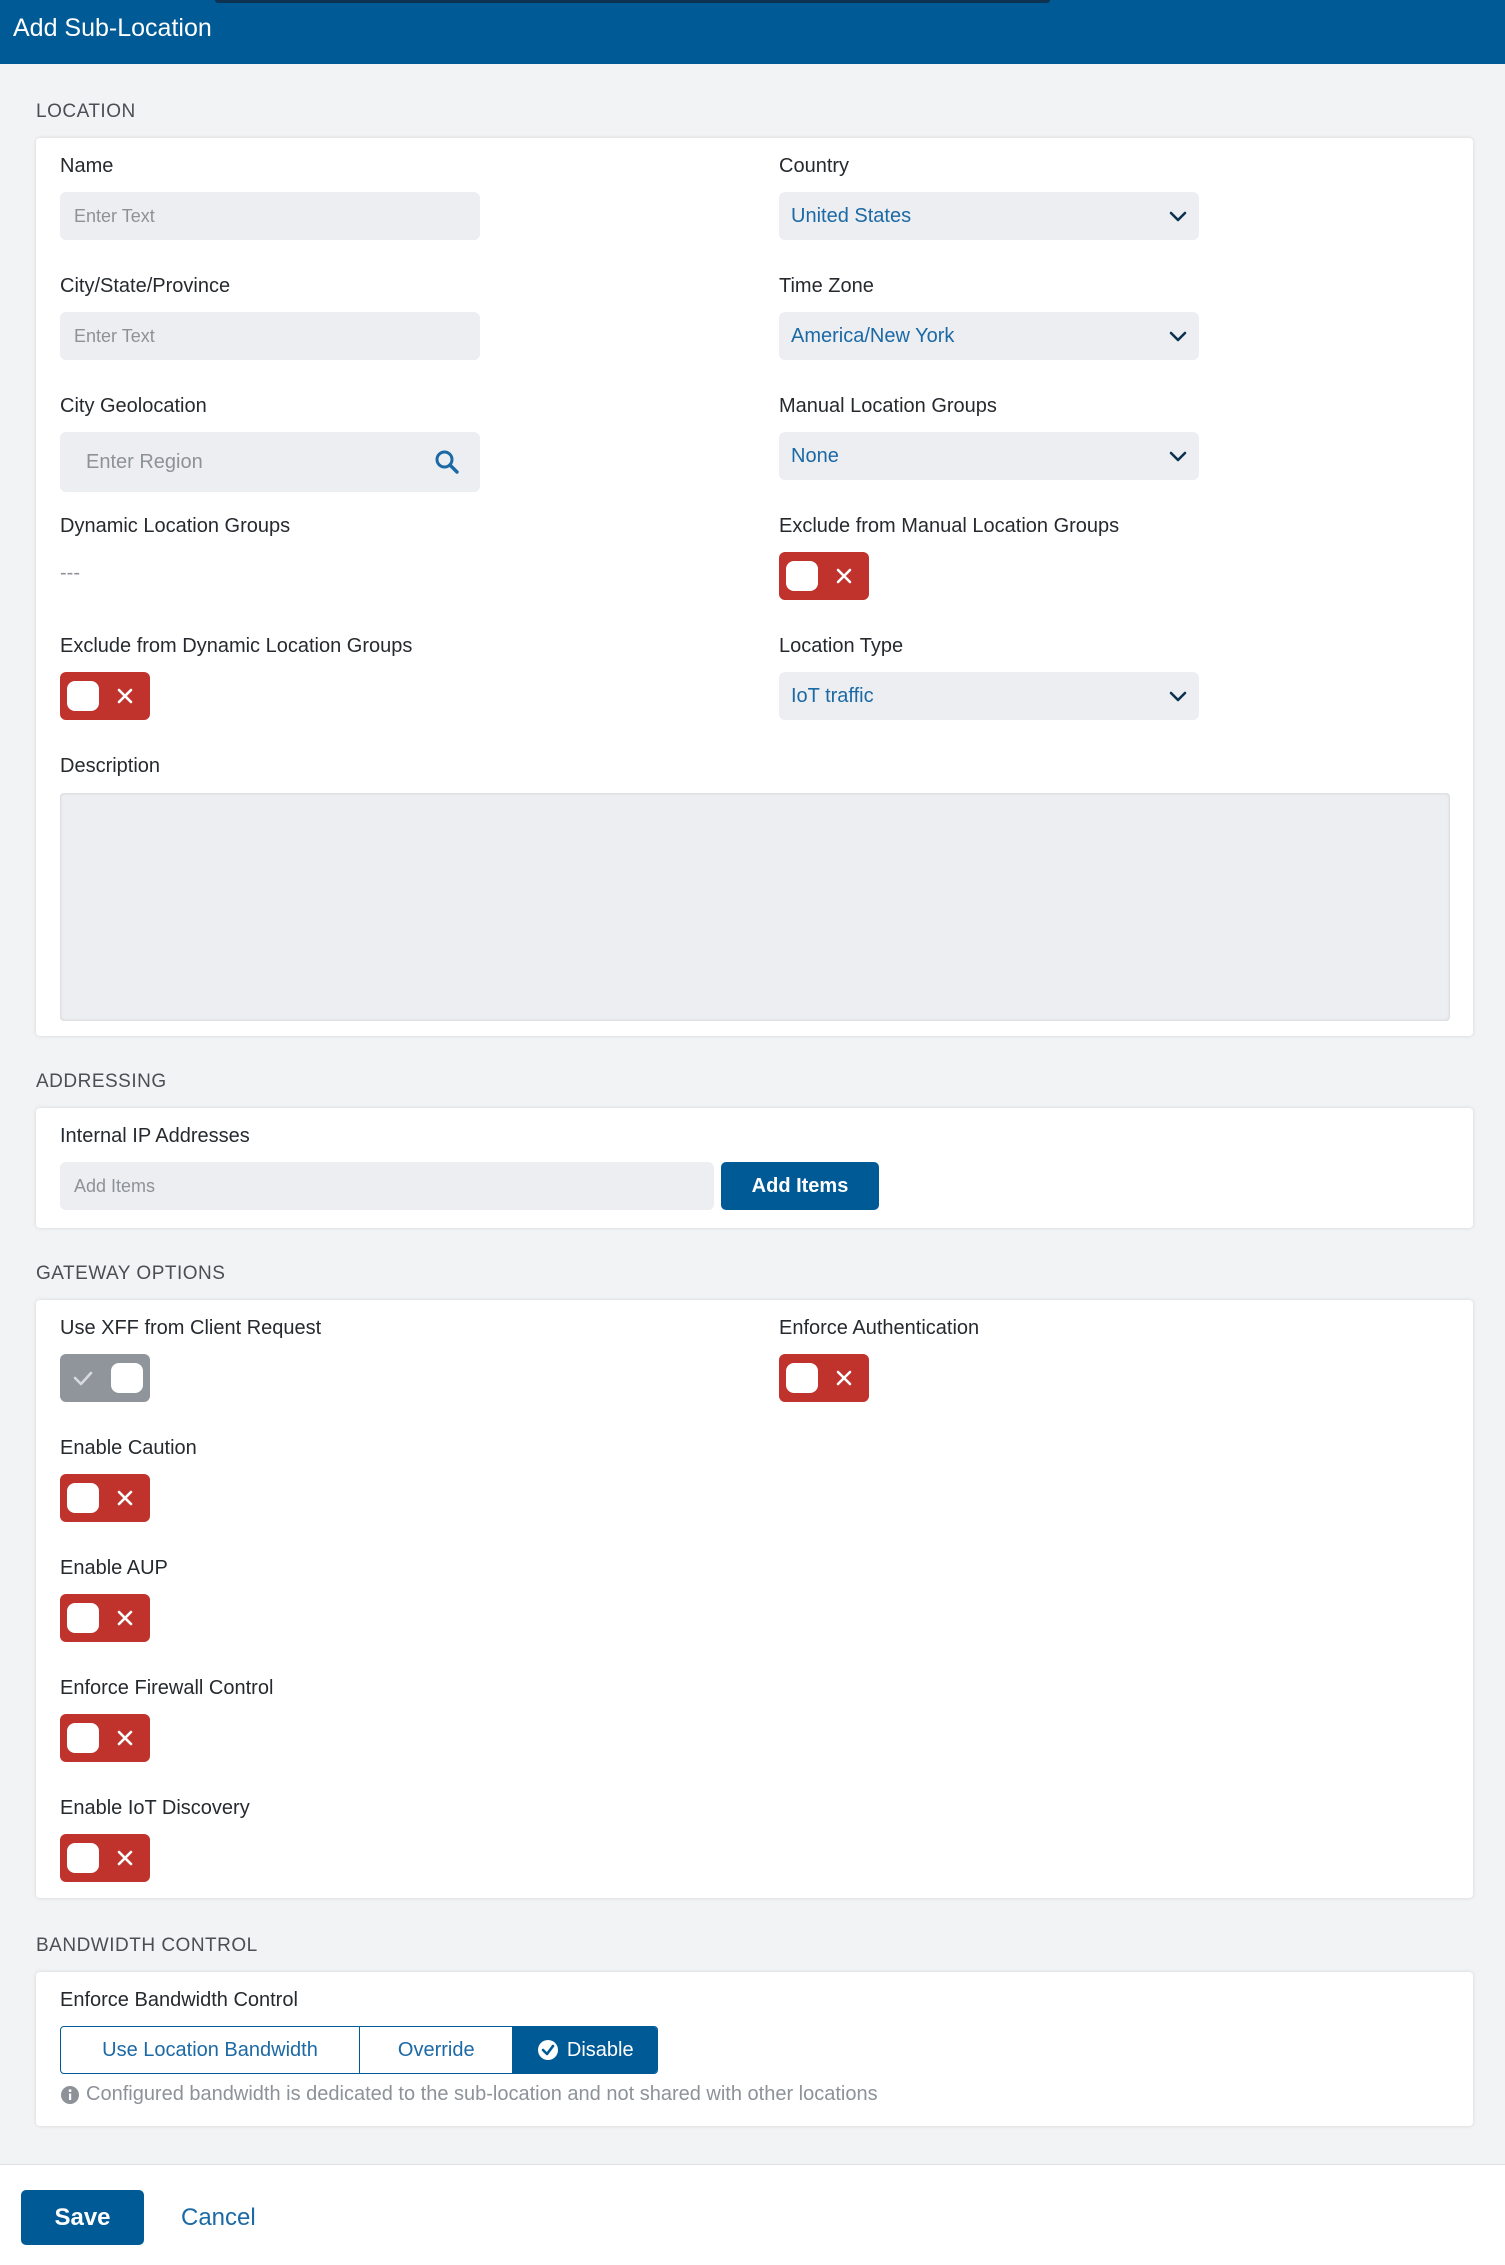 Image resolution: width=1505 pixels, height=2265 pixels. What do you see at coordinates (888, 406) in the screenshot?
I see `manual-groups-label: Manual Location Groups` at bounding box center [888, 406].